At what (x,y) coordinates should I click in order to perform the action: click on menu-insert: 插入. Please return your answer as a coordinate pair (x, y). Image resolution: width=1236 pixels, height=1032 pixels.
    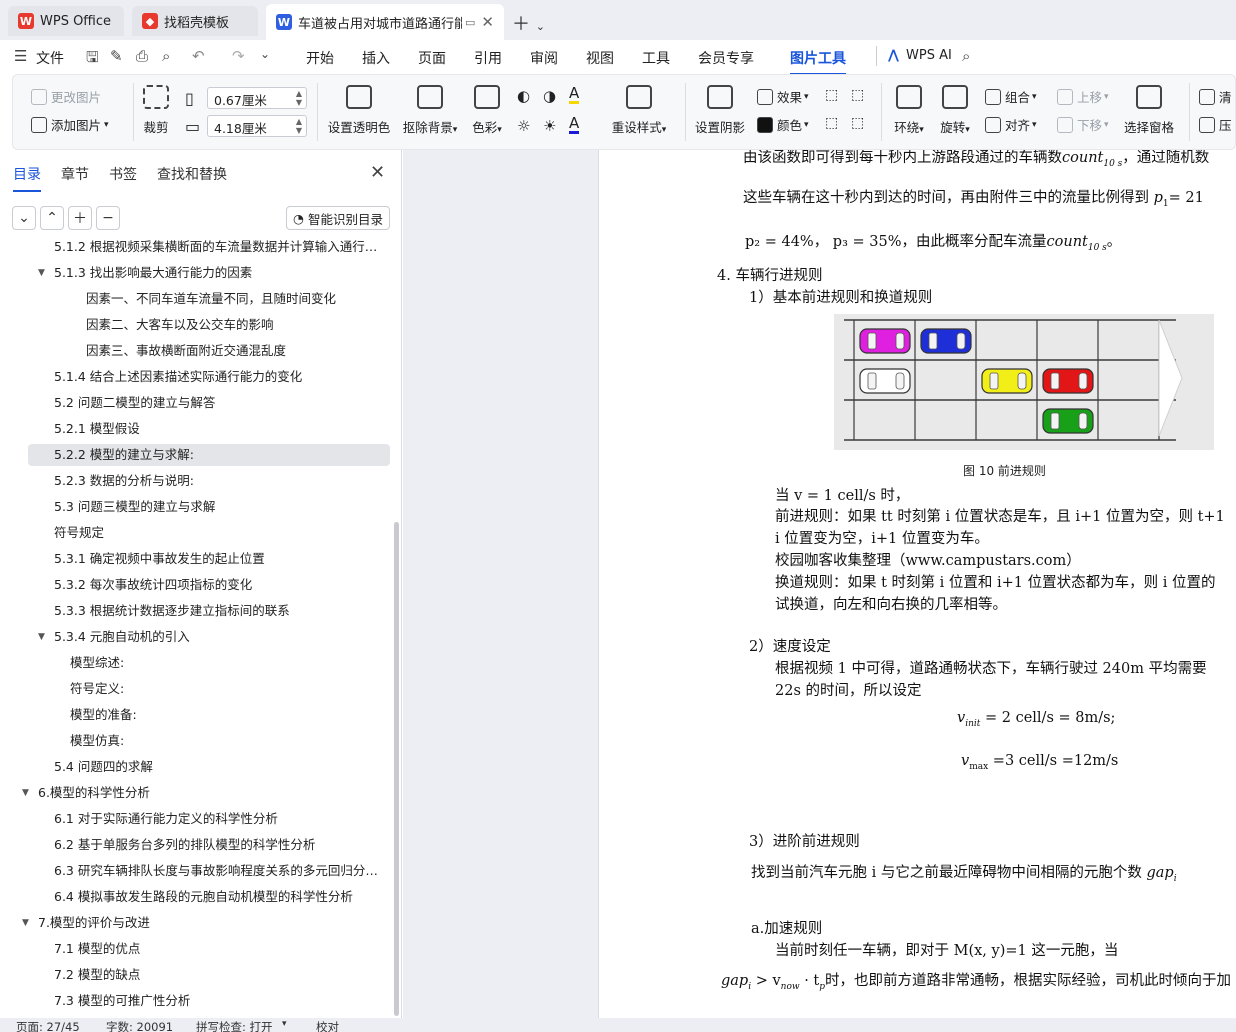
    Looking at the image, I should click on (376, 58).